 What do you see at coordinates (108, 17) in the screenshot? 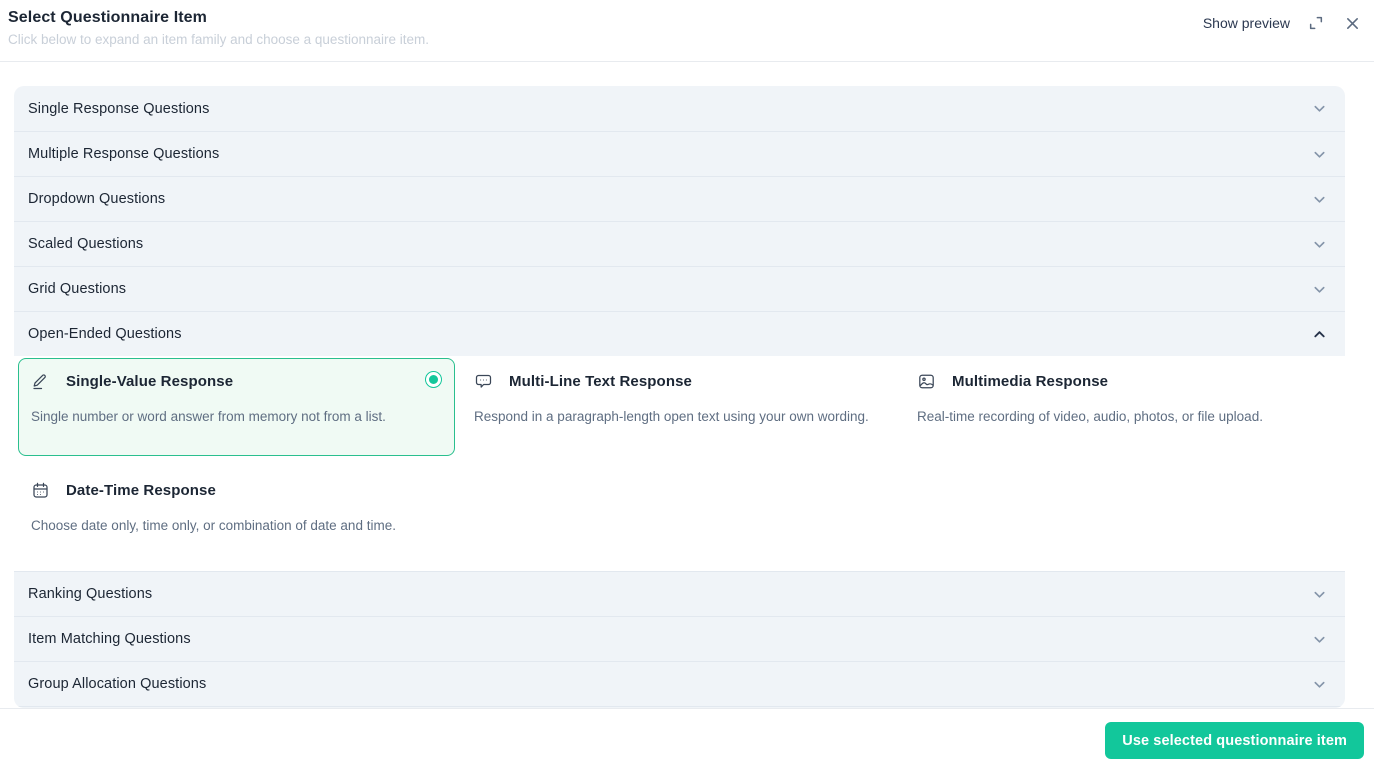
I see `page-title: Select Questionnaire Item` at bounding box center [108, 17].